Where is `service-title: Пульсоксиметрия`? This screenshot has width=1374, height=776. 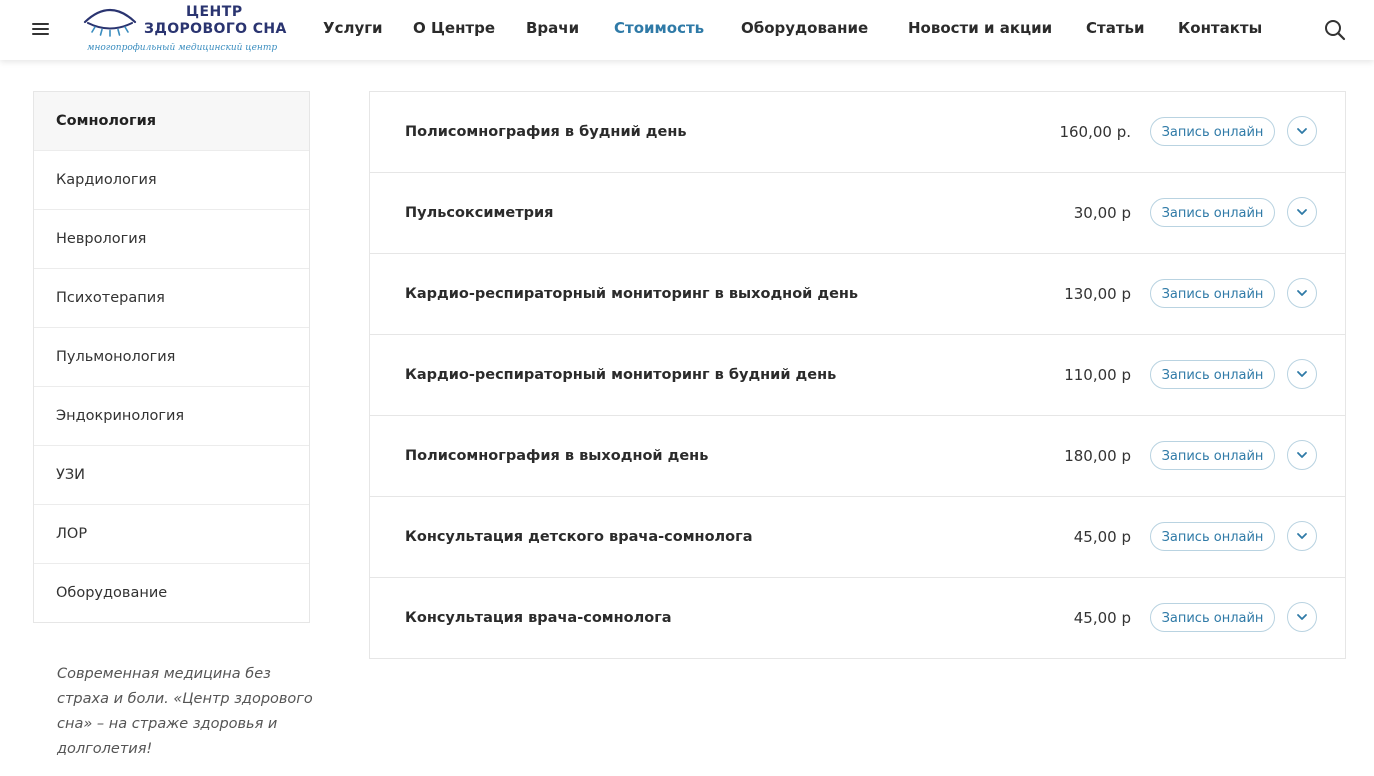
service-title: Пульсоксиметрия is located at coordinates (479, 213).